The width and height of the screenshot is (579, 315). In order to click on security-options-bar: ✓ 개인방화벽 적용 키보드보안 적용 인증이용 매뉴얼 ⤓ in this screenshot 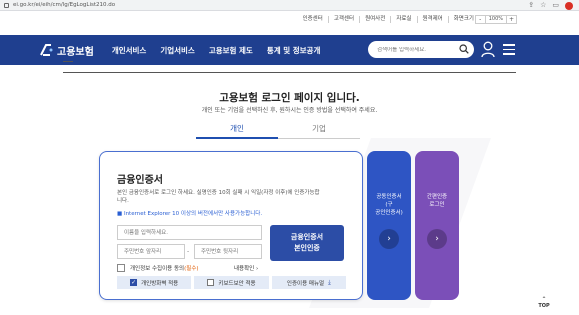, I will do `click(231, 282)`.